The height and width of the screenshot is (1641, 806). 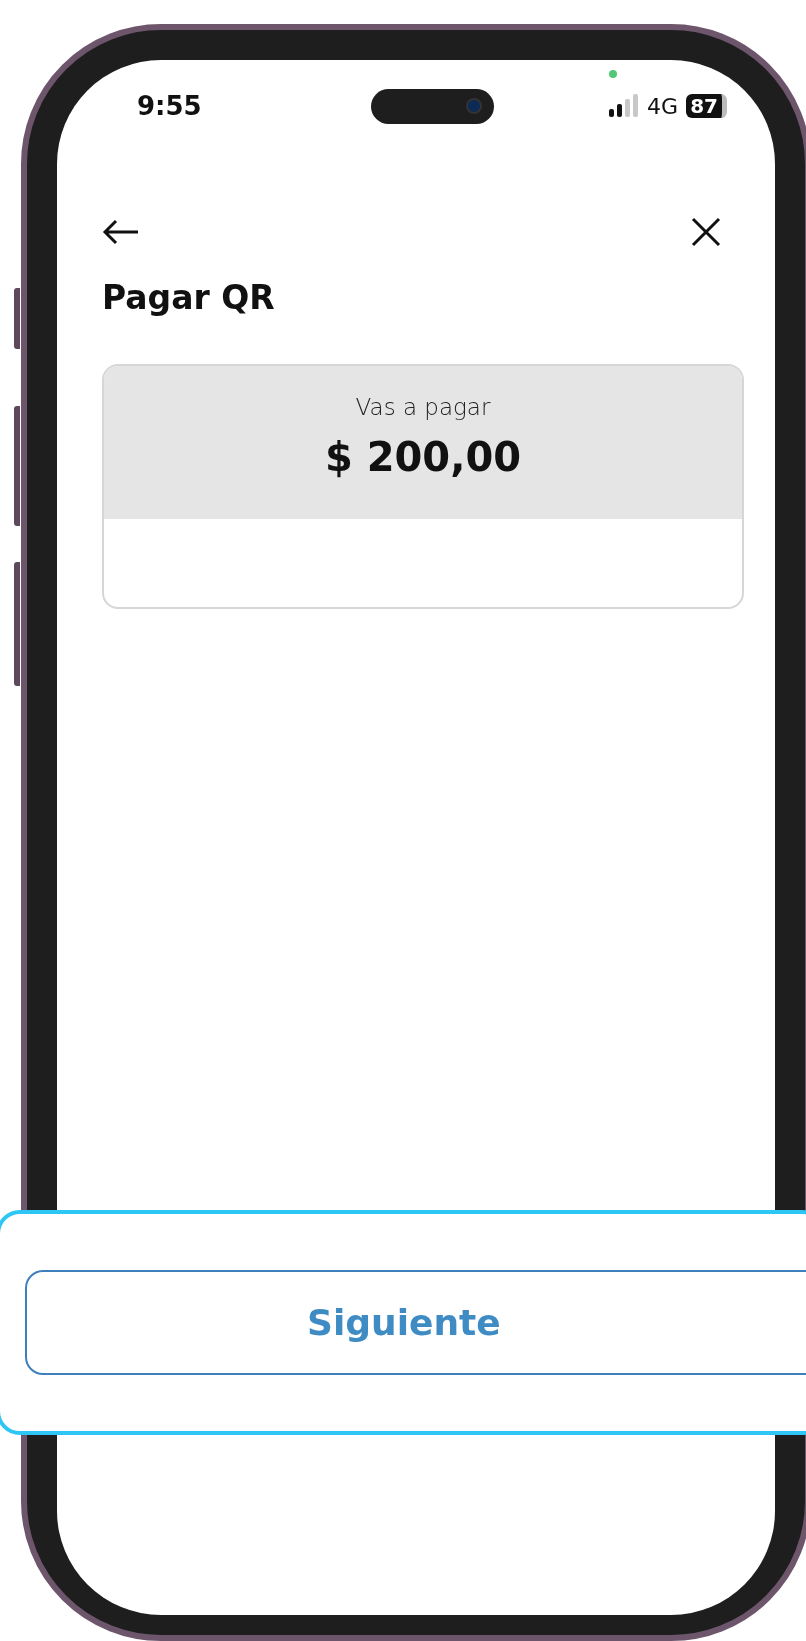 What do you see at coordinates (121, 232) in the screenshot?
I see `back-button` at bounding box center [121, 232].